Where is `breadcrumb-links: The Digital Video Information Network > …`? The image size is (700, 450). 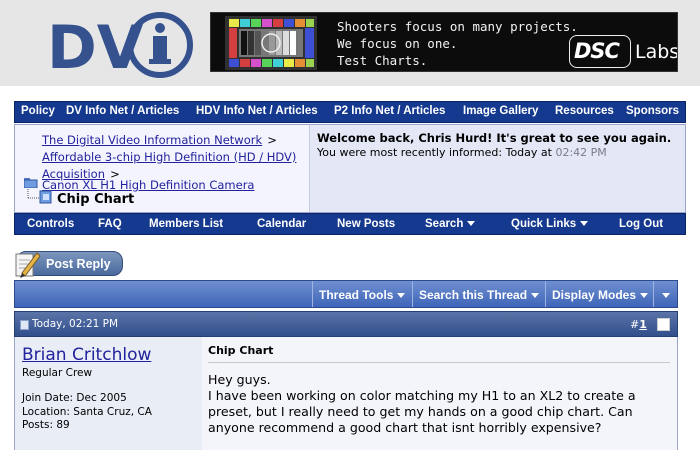 breadcrumb-links: The Digital Video Information Network > … is located at coordinates (173, 156).